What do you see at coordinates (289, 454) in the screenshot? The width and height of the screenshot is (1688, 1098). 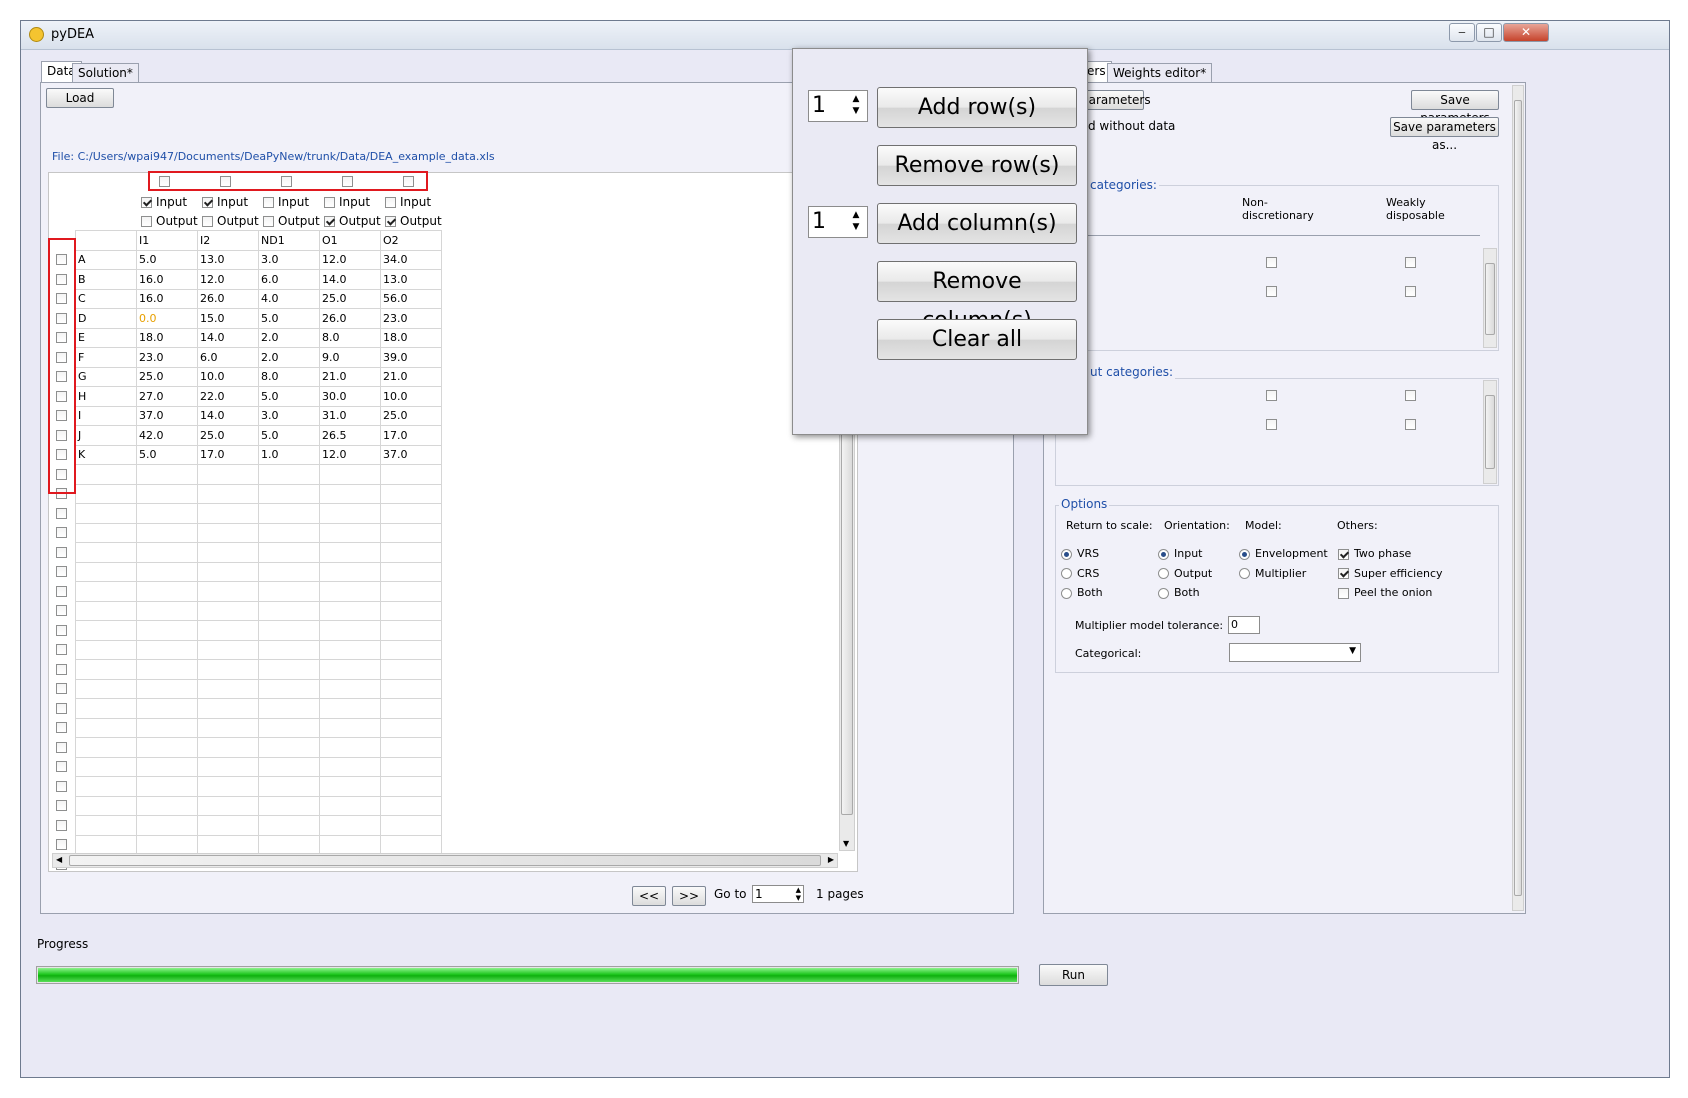 I see `data-cell: 1.0` at bounding box center [289, 454].